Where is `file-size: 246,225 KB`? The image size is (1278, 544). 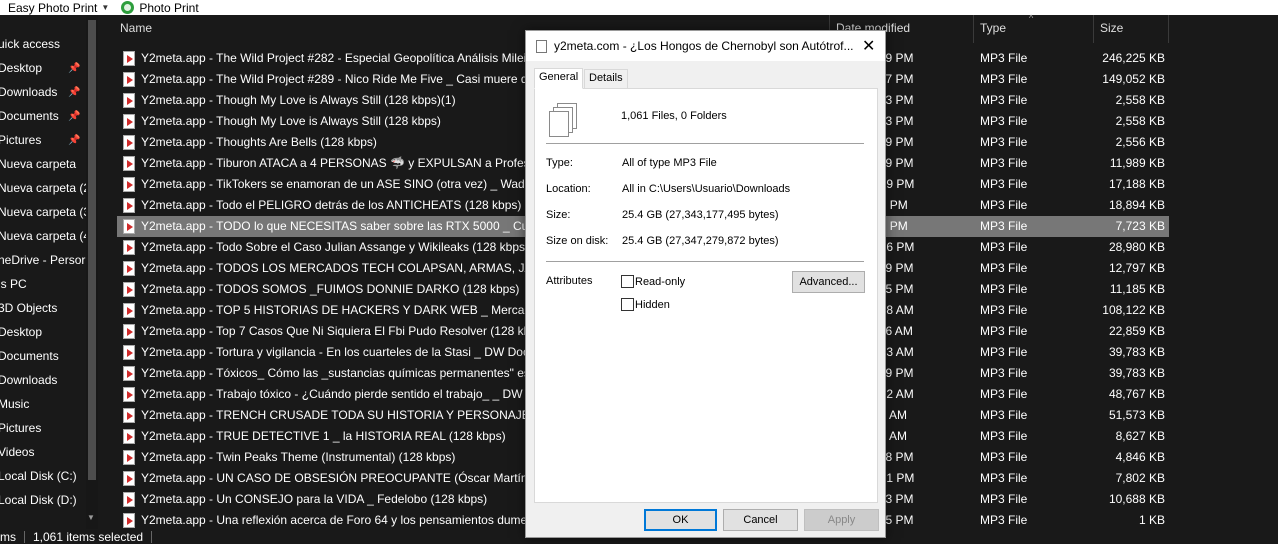
file-size: 246,225 KB is located at coordinates (1133, 58).